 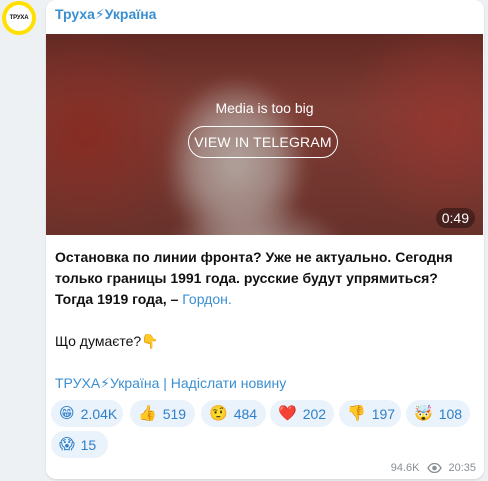 What do you see at coordinates (264, 108) in the screenshot?
I see `media-too-big-label: Media is too big` at bounding box center [264, 108].